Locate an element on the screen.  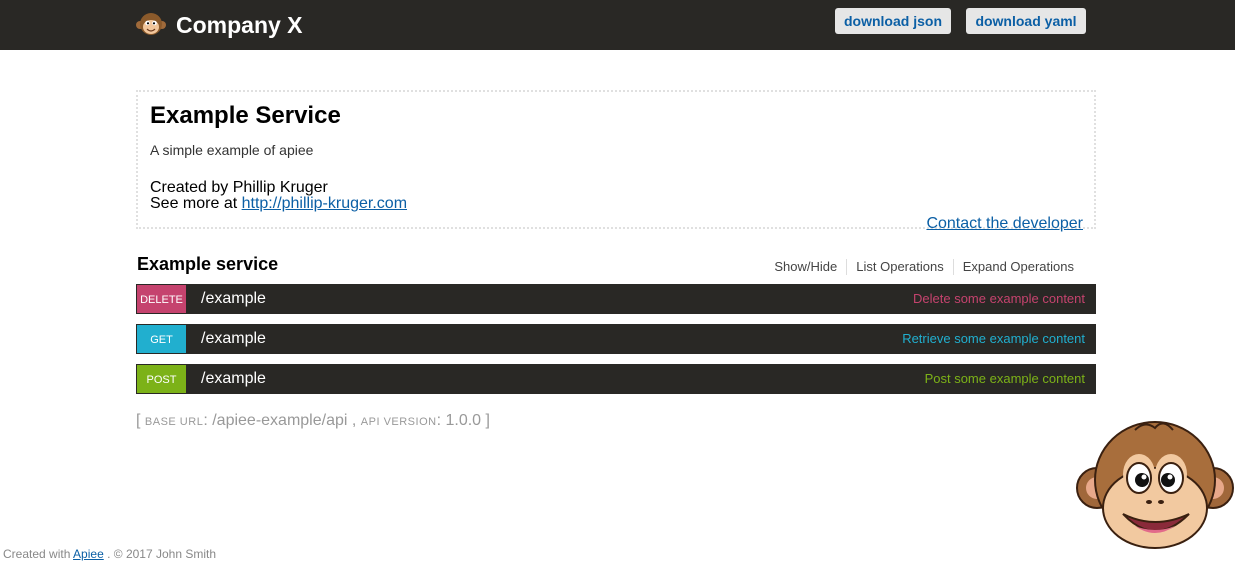
footer-prefix: Created with is located at coordinates (37, 554).